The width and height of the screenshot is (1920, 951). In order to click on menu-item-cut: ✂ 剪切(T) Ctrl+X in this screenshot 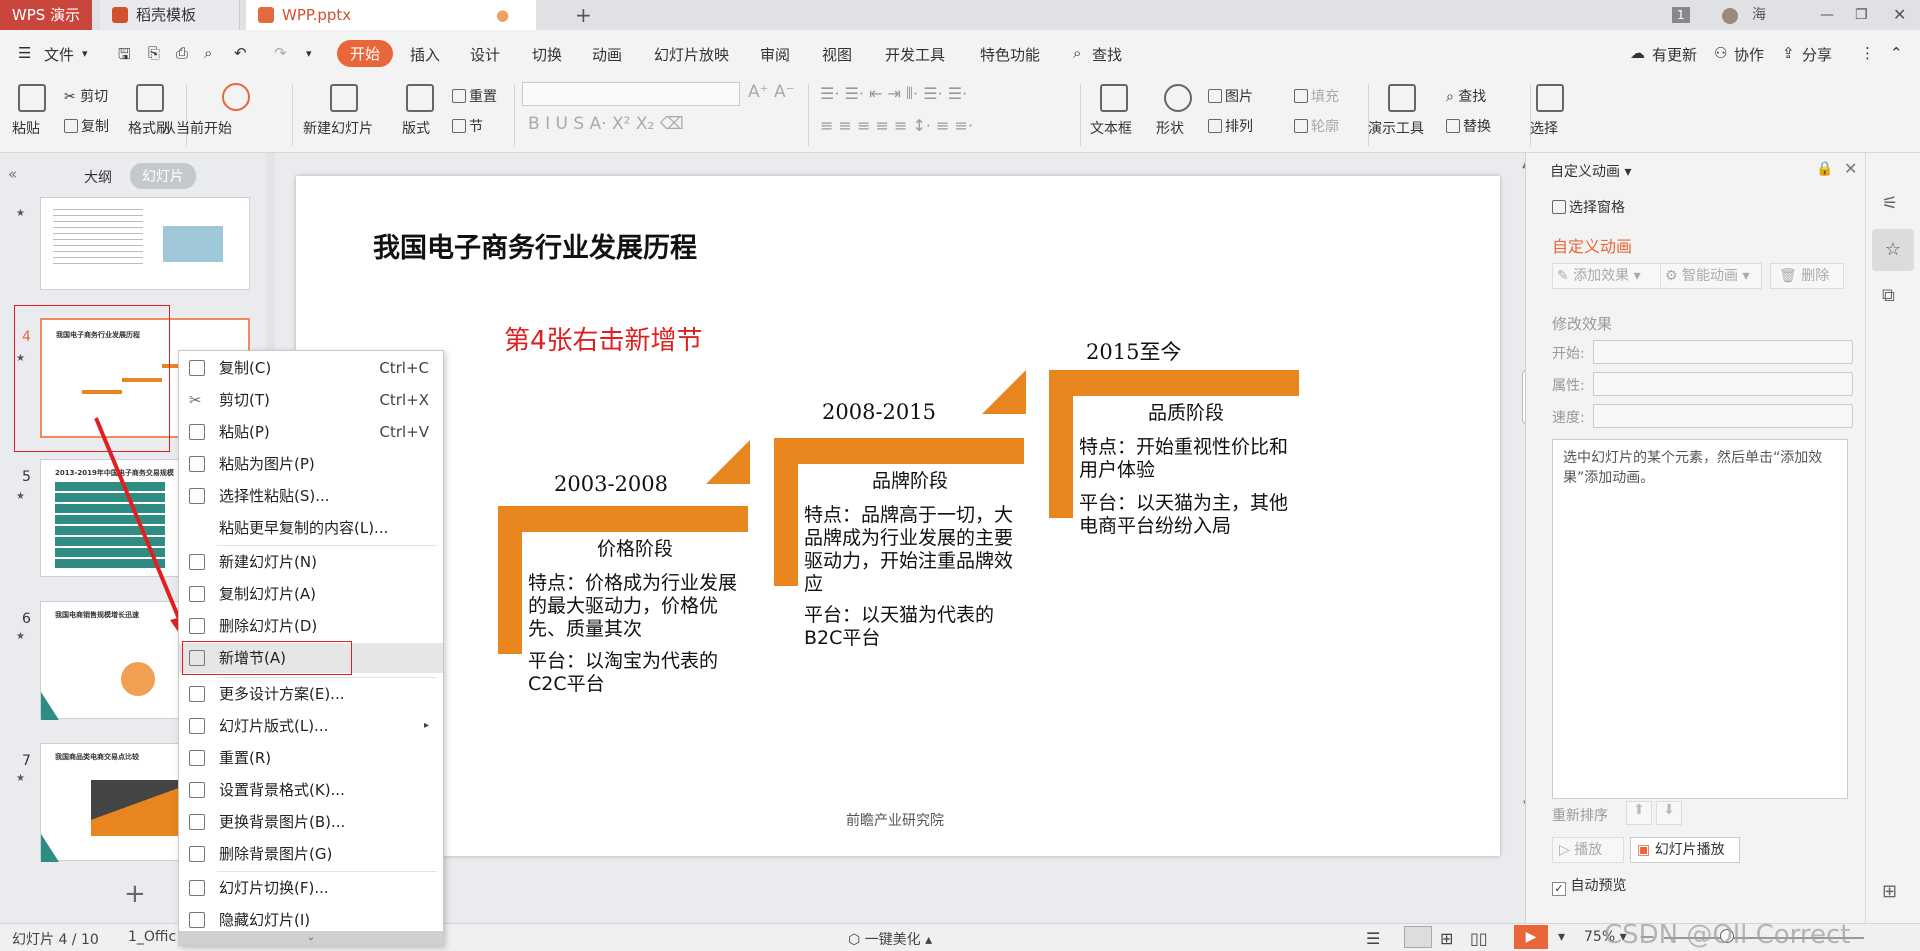, I will do `click(311, 400)`.